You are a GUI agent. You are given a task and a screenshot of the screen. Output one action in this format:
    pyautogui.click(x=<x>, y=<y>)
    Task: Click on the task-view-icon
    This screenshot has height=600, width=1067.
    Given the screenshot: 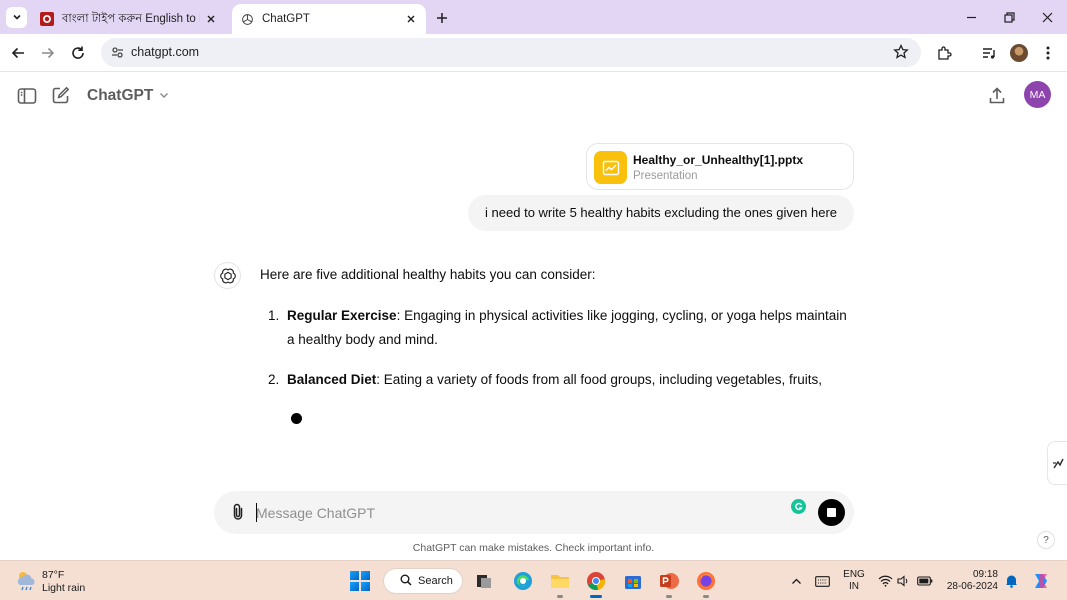 What is the action you would take?
    pyautogui.click(x=484, y=581)
    